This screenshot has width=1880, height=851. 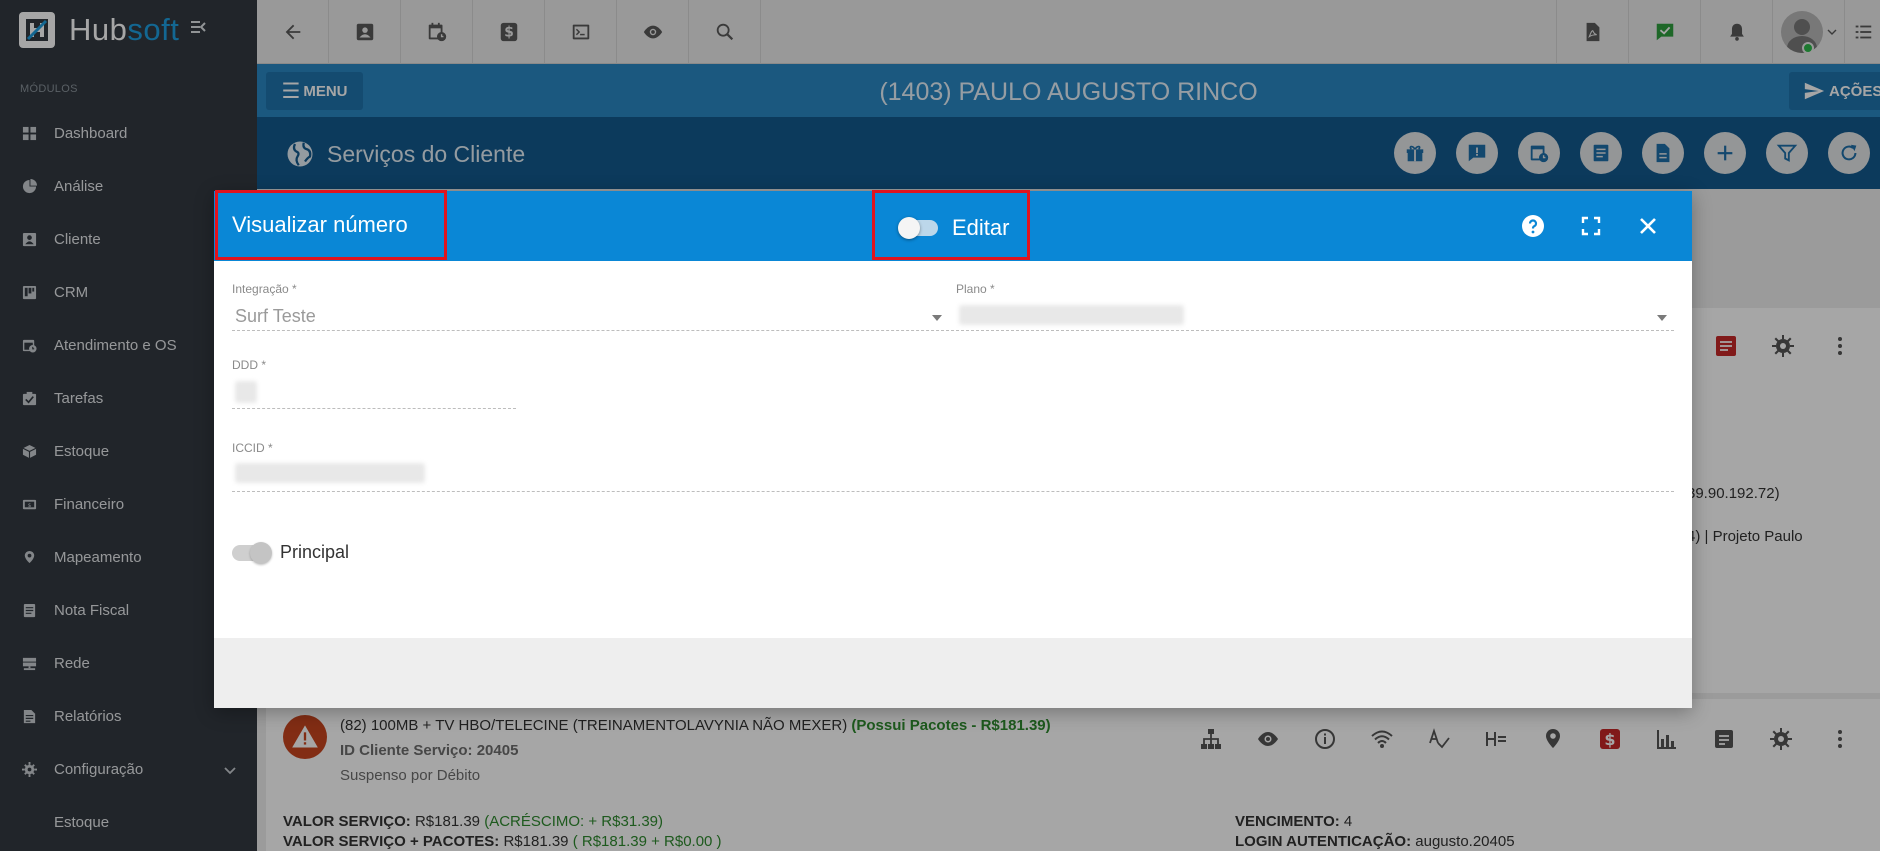 What do you see at coordinates (330, 473) in the screenshot?
I see `iccid-value-redacted` at bounding box center [330, 473].